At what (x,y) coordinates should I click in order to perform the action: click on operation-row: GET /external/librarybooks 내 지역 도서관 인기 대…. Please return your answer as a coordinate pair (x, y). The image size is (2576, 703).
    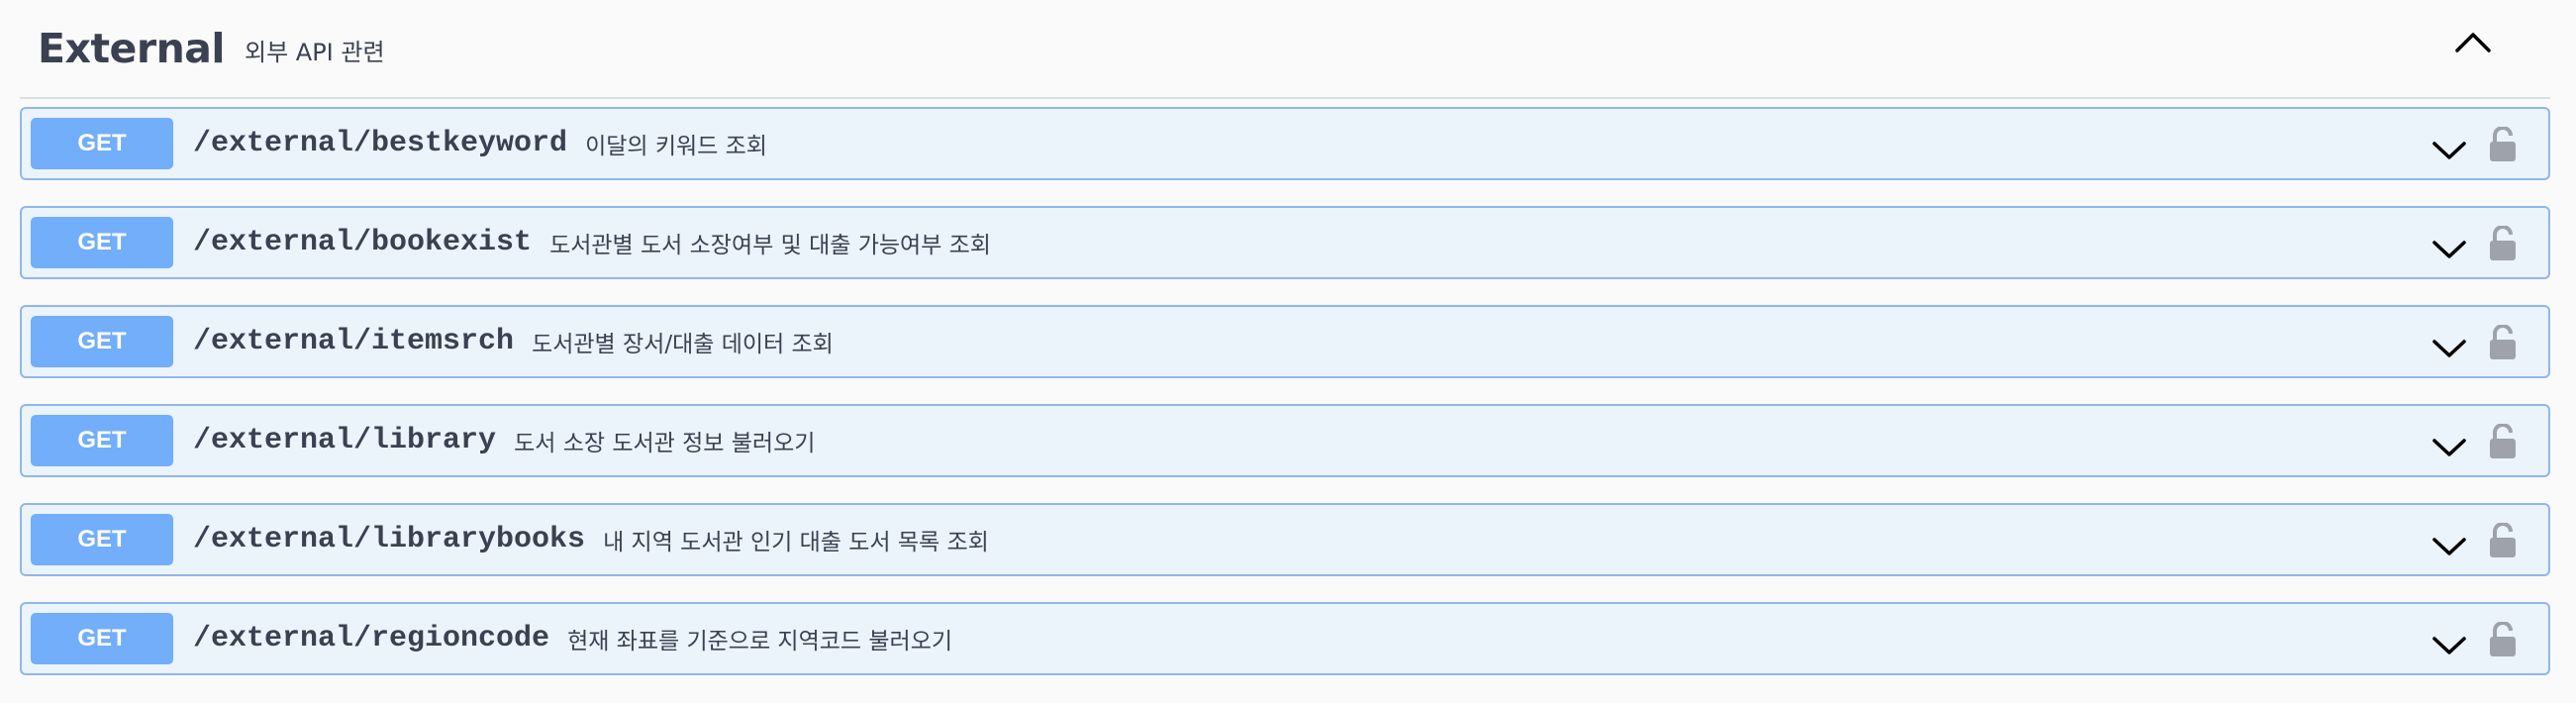
    Looking at the image, I should click on (1285, 539).